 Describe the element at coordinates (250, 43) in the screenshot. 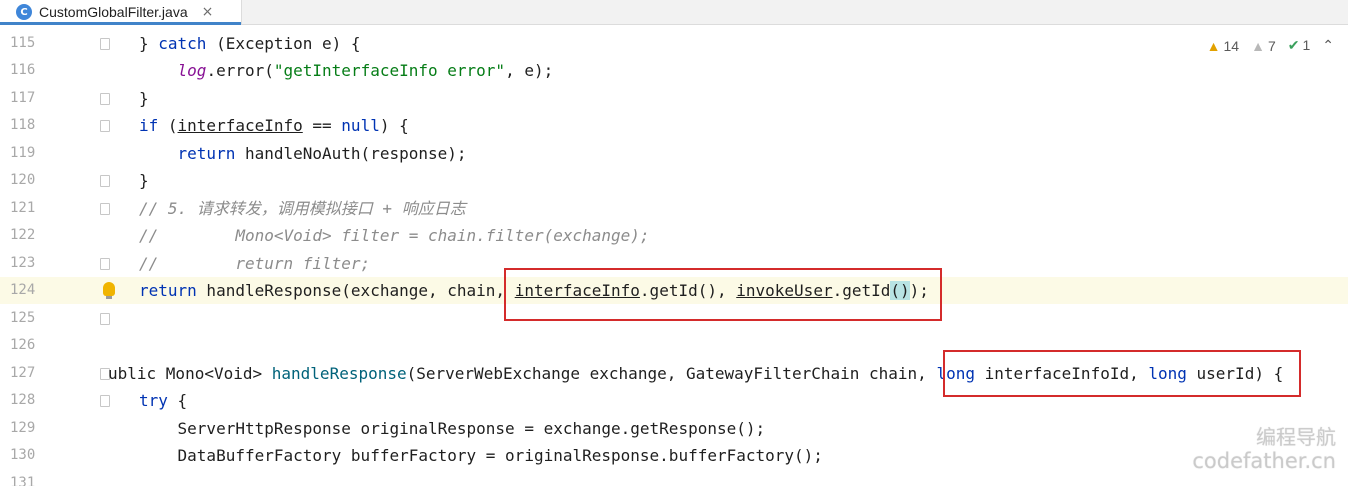

I see `code-text: } catch (Exception e) {` at that location.